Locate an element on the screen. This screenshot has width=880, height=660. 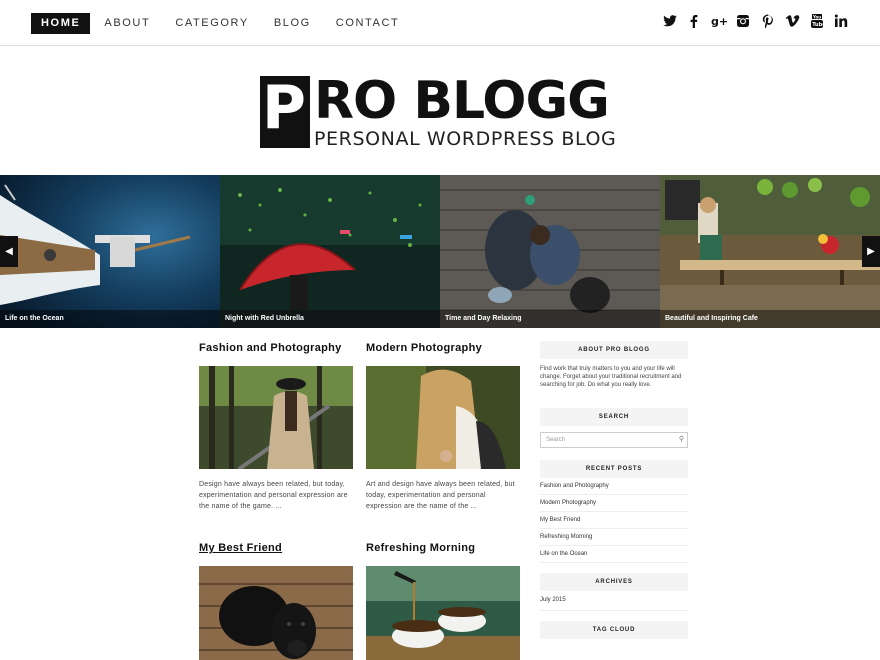
slide-relaxing: Time and Day Relaxing is located at coordinates (550, 251).